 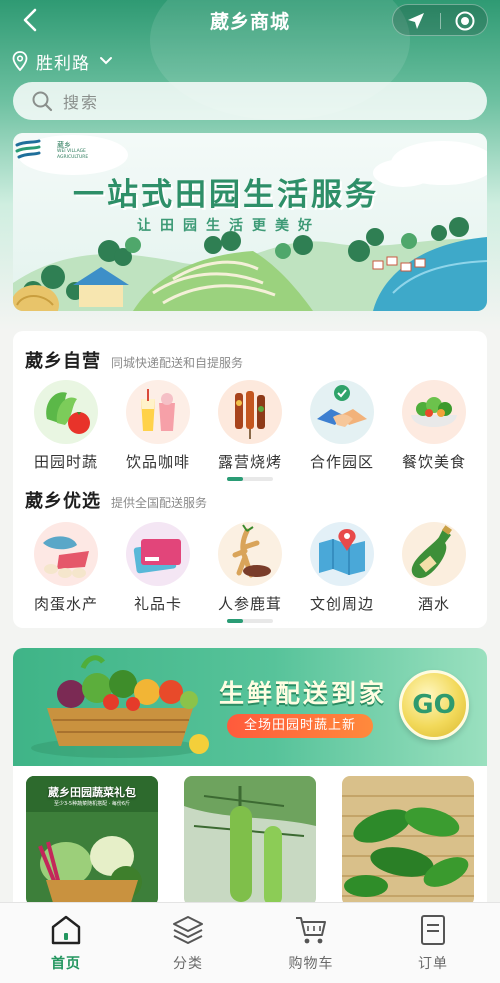 What do you see at coordinates (250, 621) in the screenshot?
I see `pager-selected` at bounding box center [250, 621].